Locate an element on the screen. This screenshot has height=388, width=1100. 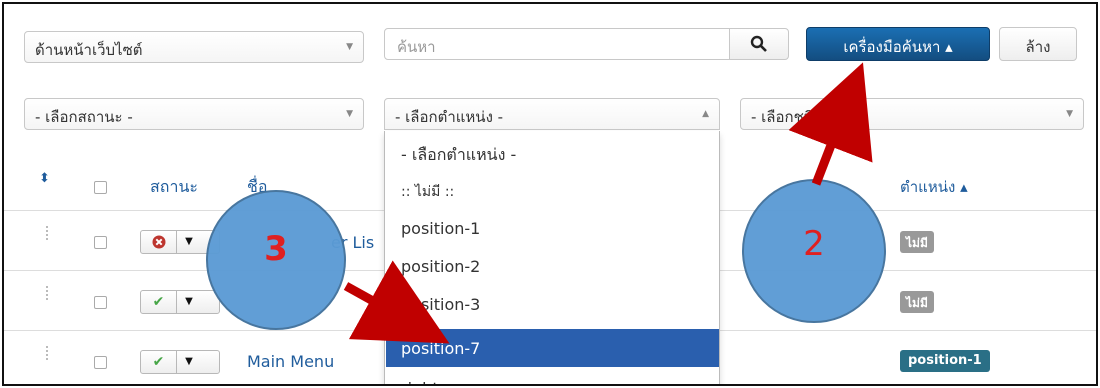
extra-filter-select is located at coordinates (1097, 114).